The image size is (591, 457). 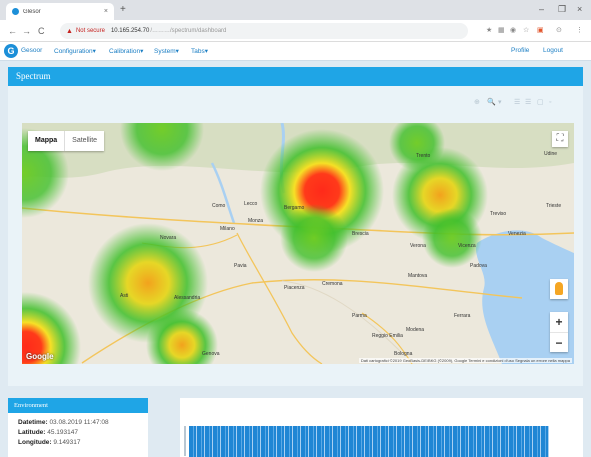 What do you see at coordinates (32, 432) in the screenshot?
I see `latitude-label: Latitude:` at bounding box center [32, 432].